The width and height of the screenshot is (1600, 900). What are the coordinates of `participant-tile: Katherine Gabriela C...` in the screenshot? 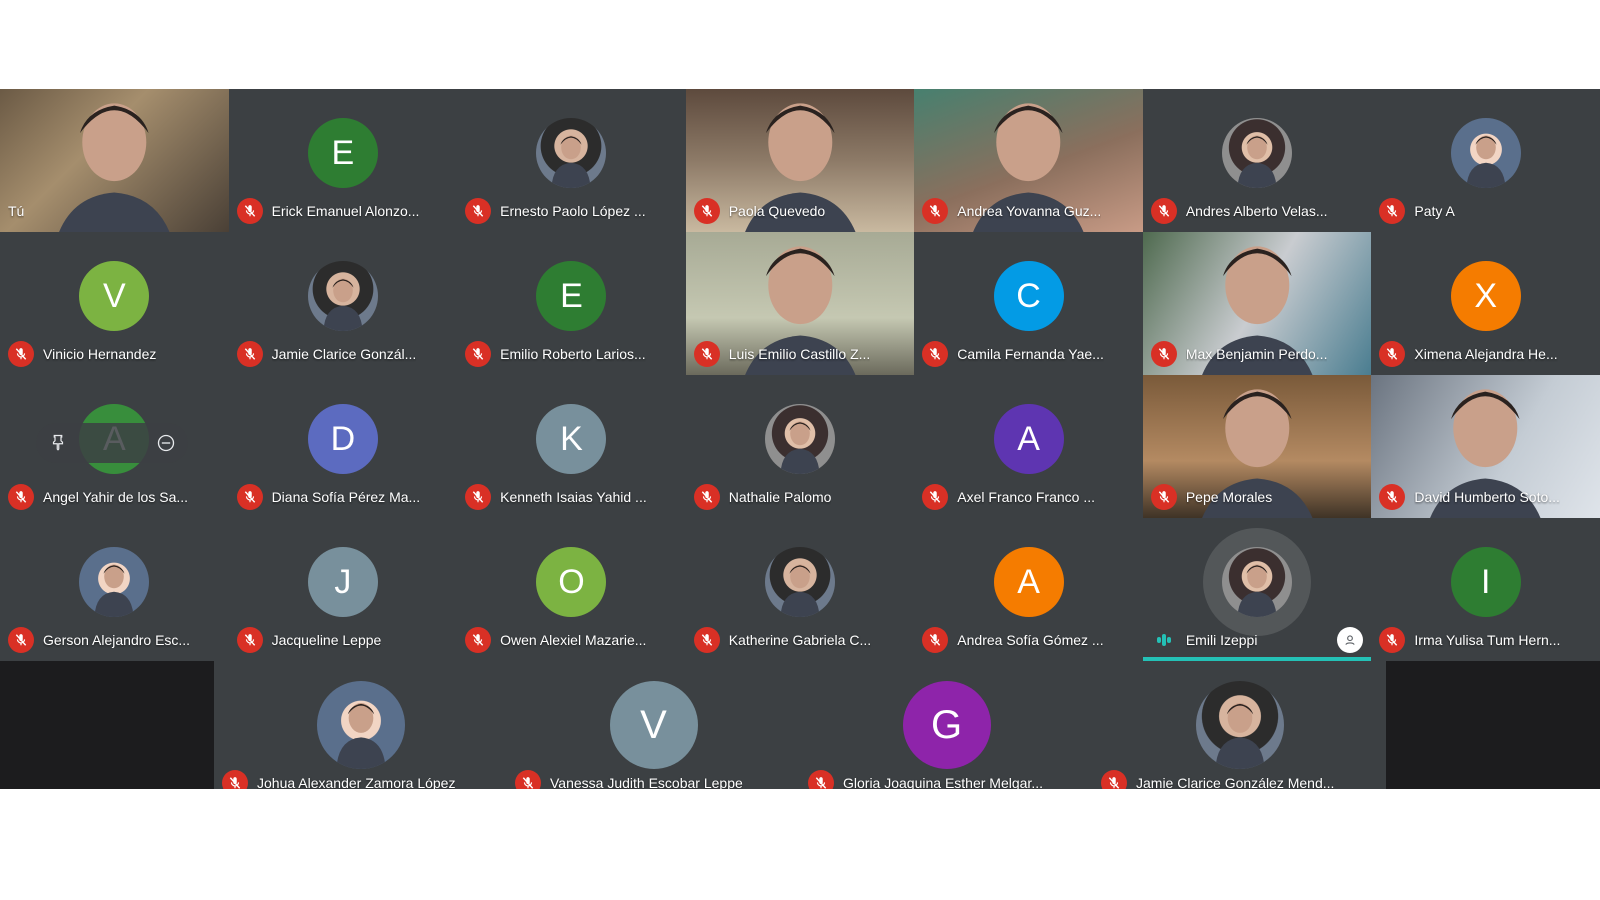 It's located at (800, 589).